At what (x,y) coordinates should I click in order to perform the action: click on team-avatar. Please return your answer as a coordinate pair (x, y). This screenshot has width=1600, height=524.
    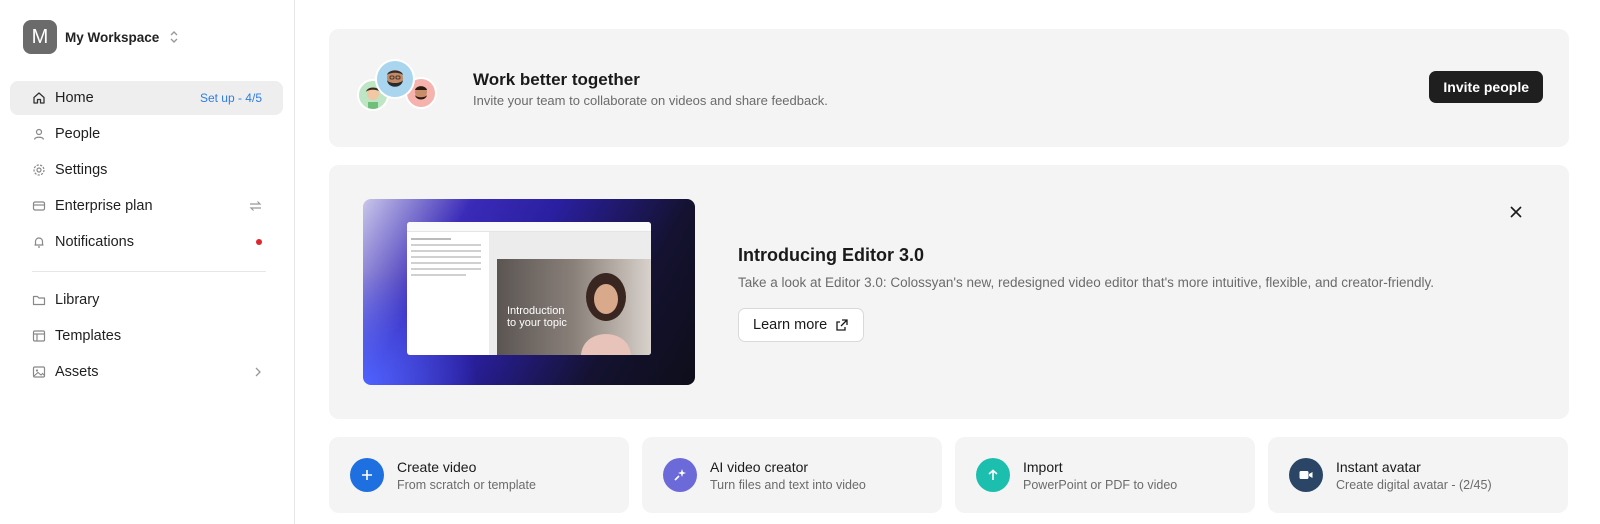
    Looking at the image, I should click on (395, 79).